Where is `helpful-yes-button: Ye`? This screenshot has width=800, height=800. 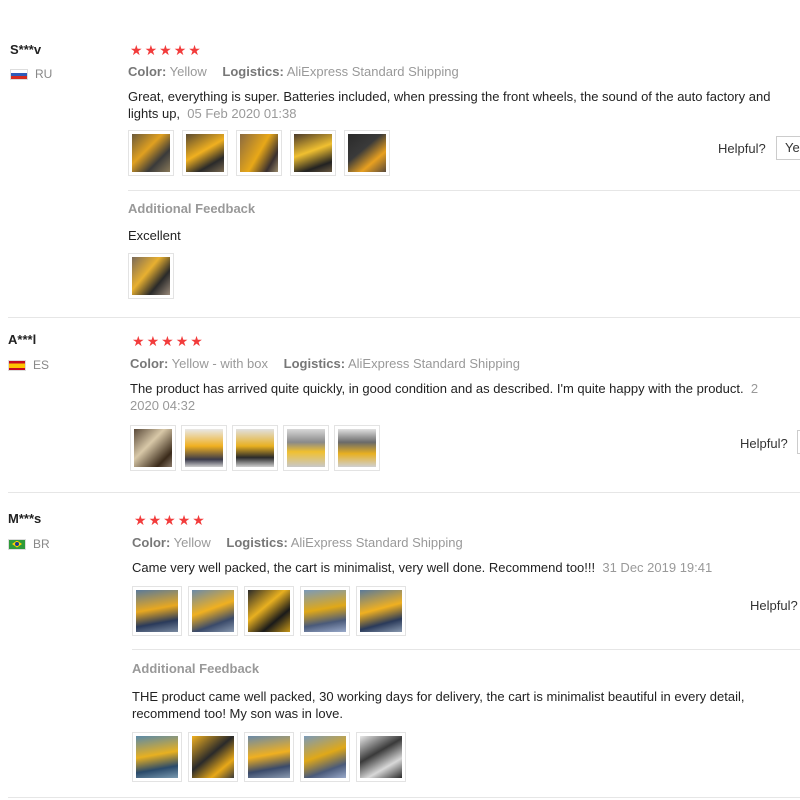
helpful-yes-button: Ye is located at coordinates (788, 148).